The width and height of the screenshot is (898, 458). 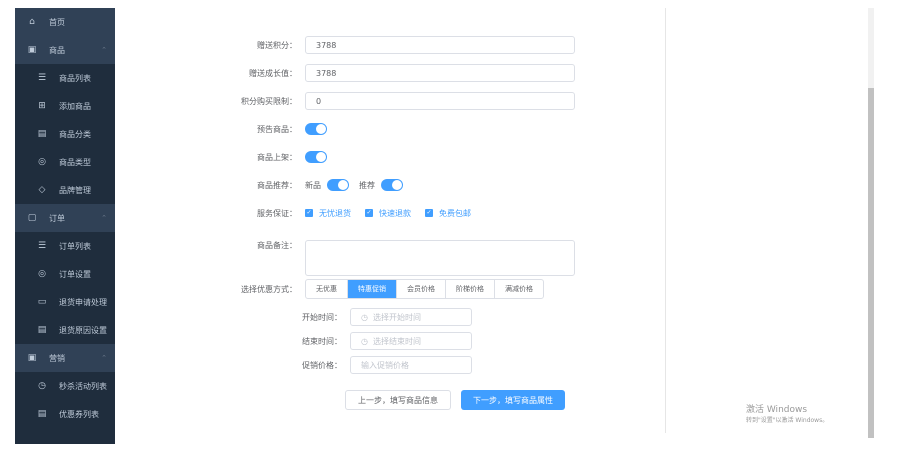 I want to click on scrollbar, so click(x=871, y=223).